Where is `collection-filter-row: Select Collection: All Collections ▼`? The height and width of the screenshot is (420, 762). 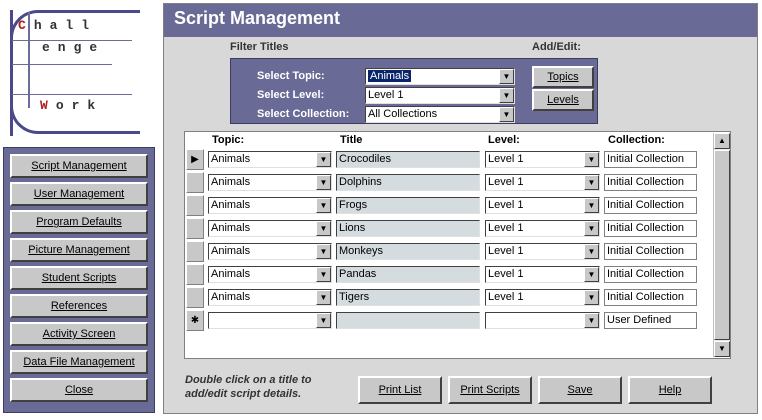 collection-filter-row: Select Collection: All Collections ▼ is located at coordinates (386, 114).